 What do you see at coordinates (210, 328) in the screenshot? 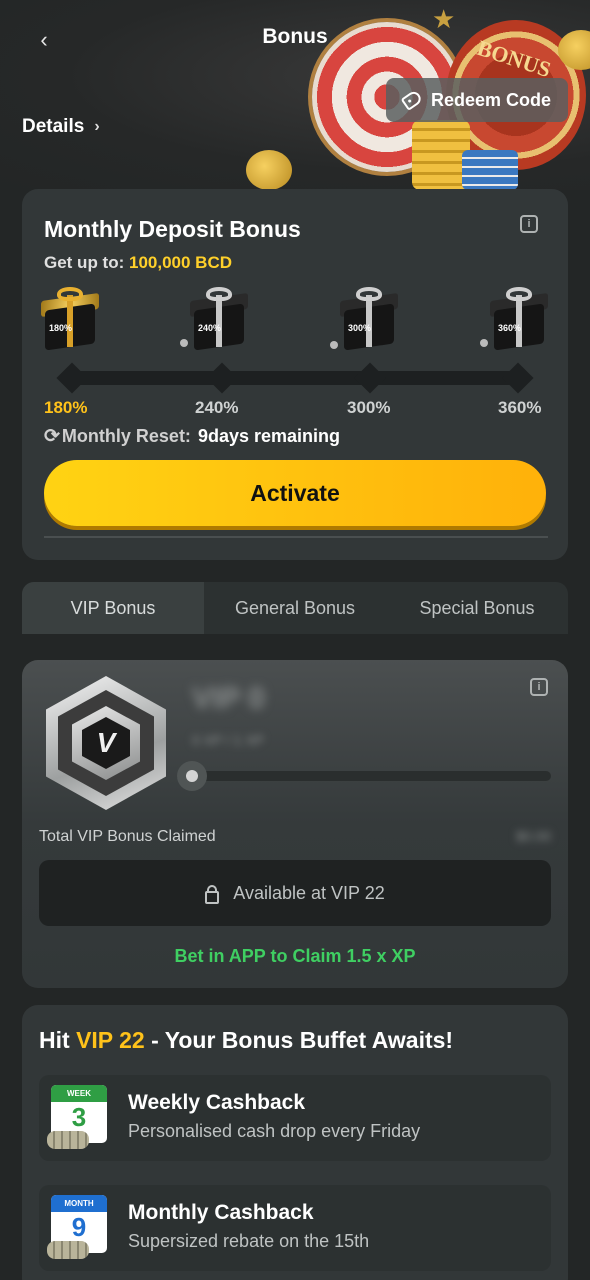
I see `gift-label: 240%` at bounding box center [210, 328].